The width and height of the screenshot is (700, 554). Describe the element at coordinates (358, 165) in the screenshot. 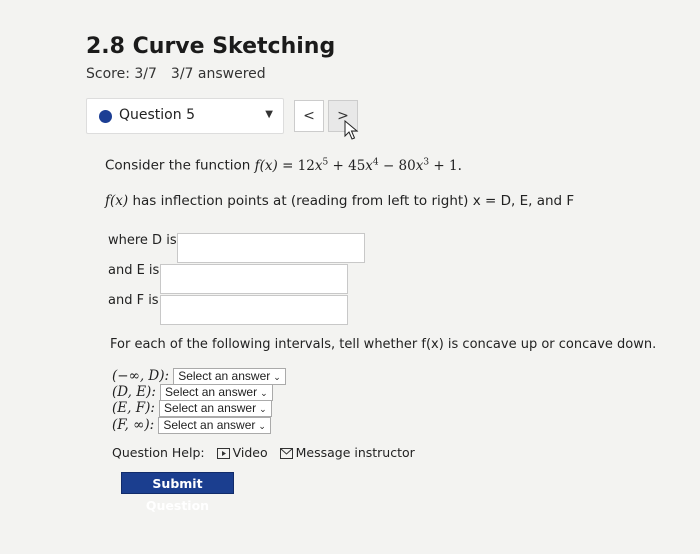

I see `function-expression: f(x) = 12x5 + 45x4 − 80x3 + 1.` at that location.